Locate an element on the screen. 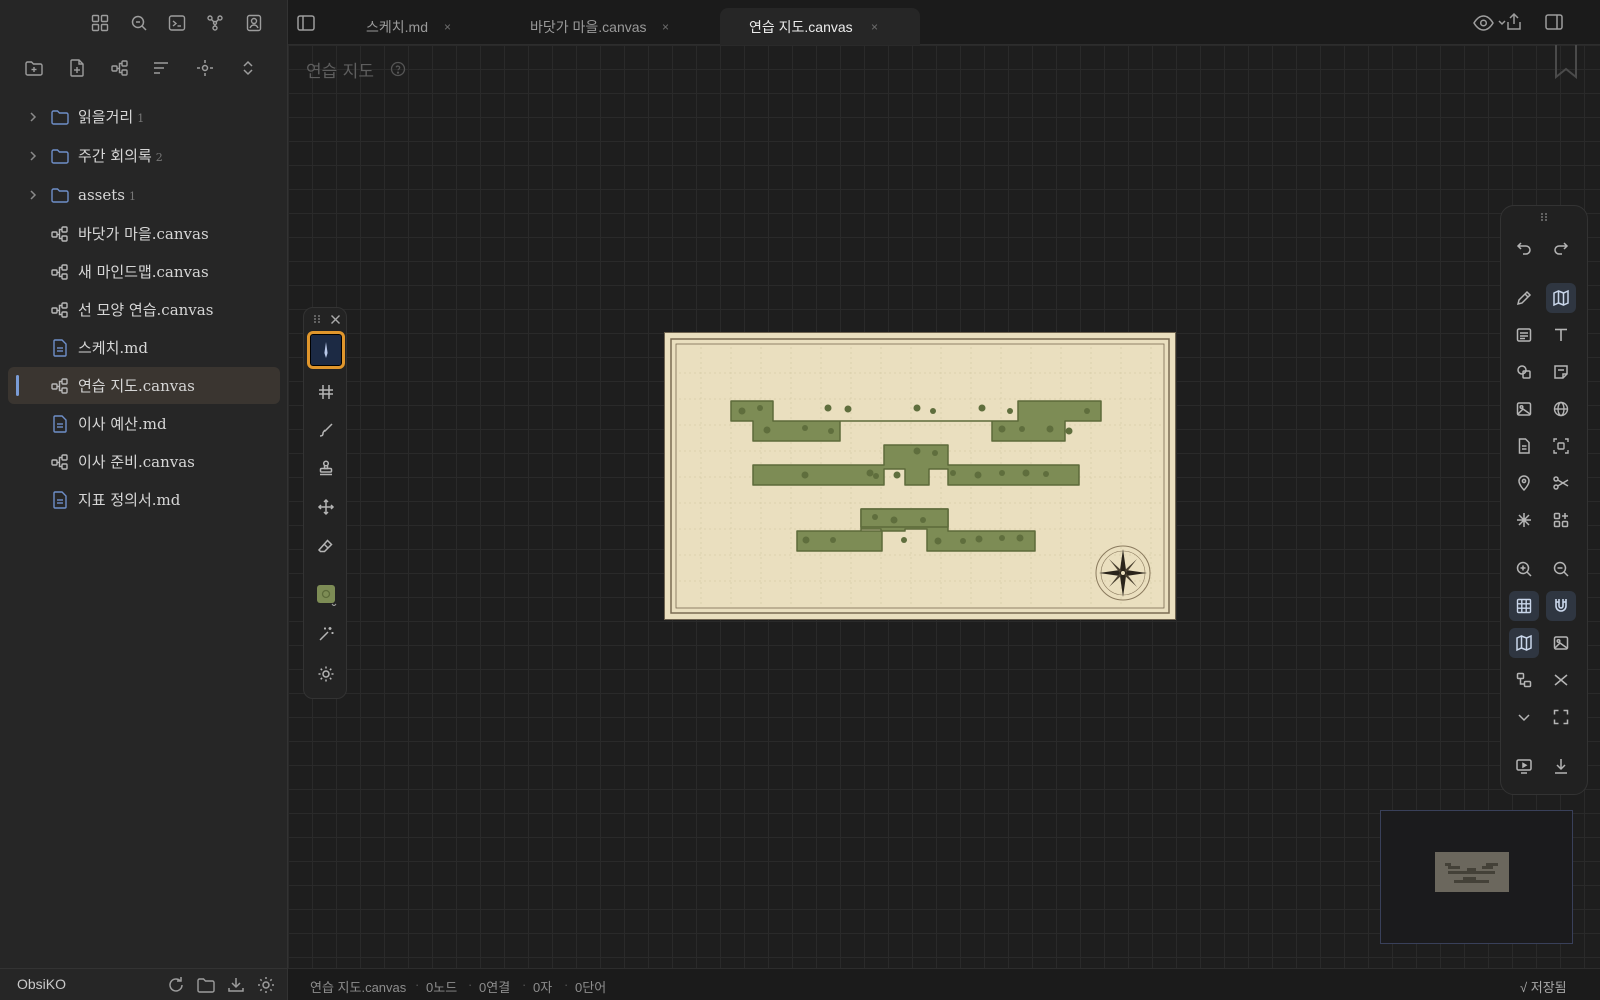 This screenshot has width=1600, height=1000. brightness-button is located at coordinates (326, 674).